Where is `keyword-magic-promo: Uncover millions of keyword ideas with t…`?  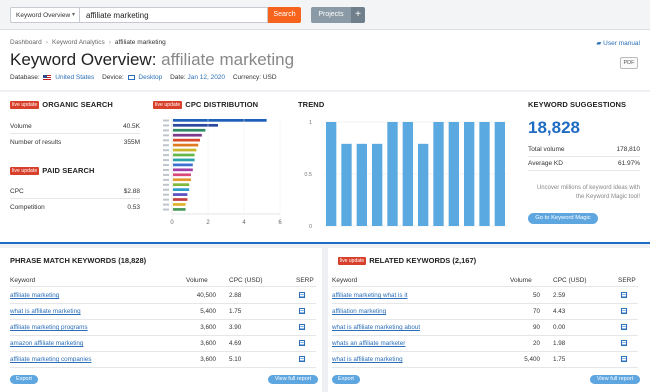
keyword-magic-promo: Uncover millions of keyword ideas with t… is located at coordinates (588, 192).